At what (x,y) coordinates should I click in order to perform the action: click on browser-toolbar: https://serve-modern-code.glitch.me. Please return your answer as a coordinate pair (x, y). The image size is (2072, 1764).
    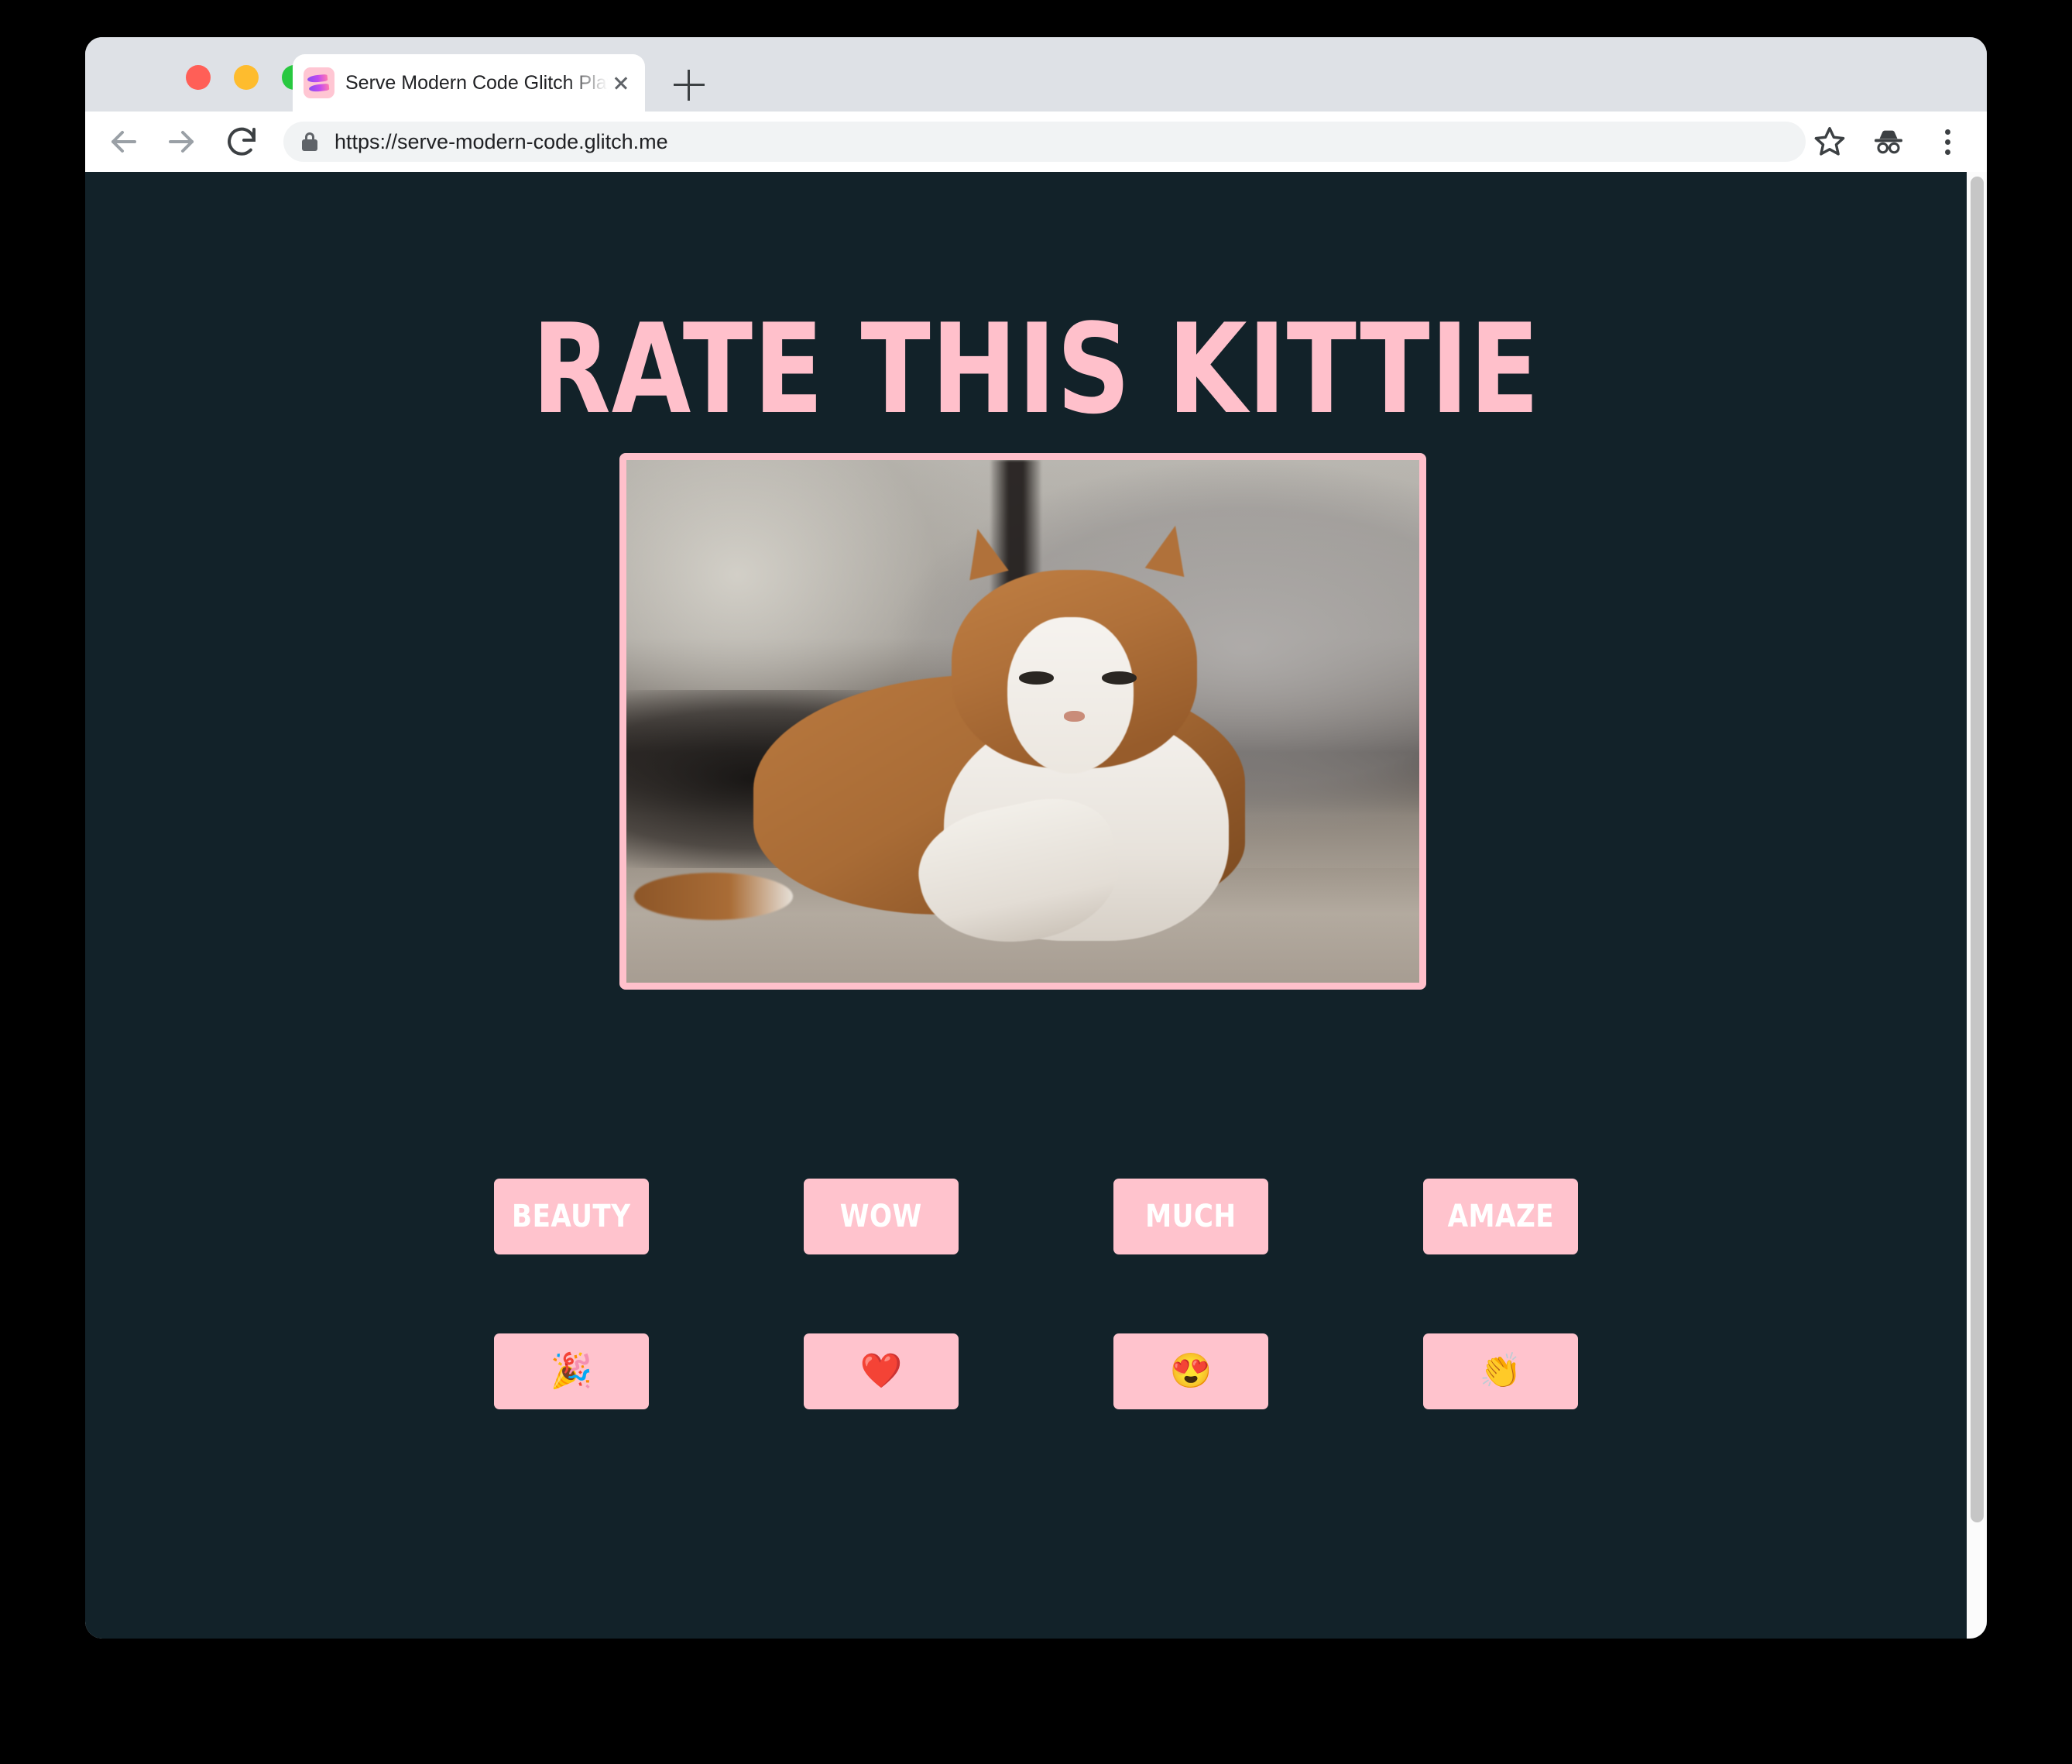
    Looking at the image, I should click on (1036, 142).